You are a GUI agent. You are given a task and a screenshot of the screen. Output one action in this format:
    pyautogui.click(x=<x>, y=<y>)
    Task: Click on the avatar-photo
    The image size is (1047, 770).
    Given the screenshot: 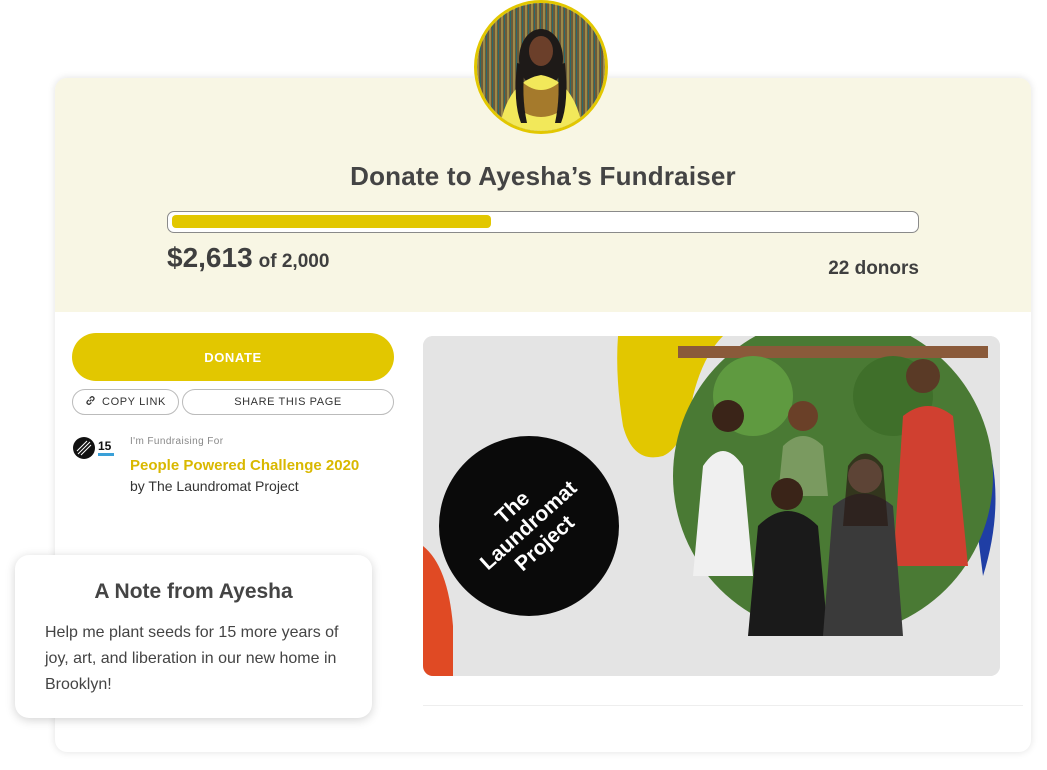 What is the action you would take?
    pyautogui.click(x=541, y=67)
    